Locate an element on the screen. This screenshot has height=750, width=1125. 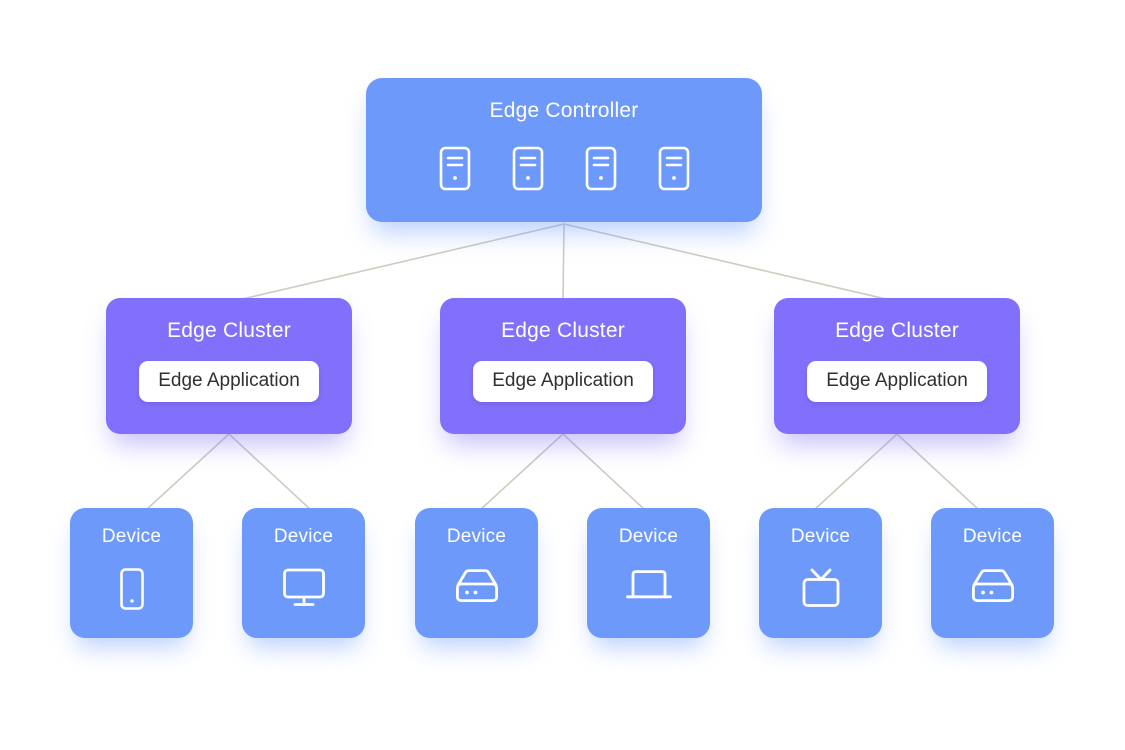
device-node-1: Device is located at coordinates (303, 573).